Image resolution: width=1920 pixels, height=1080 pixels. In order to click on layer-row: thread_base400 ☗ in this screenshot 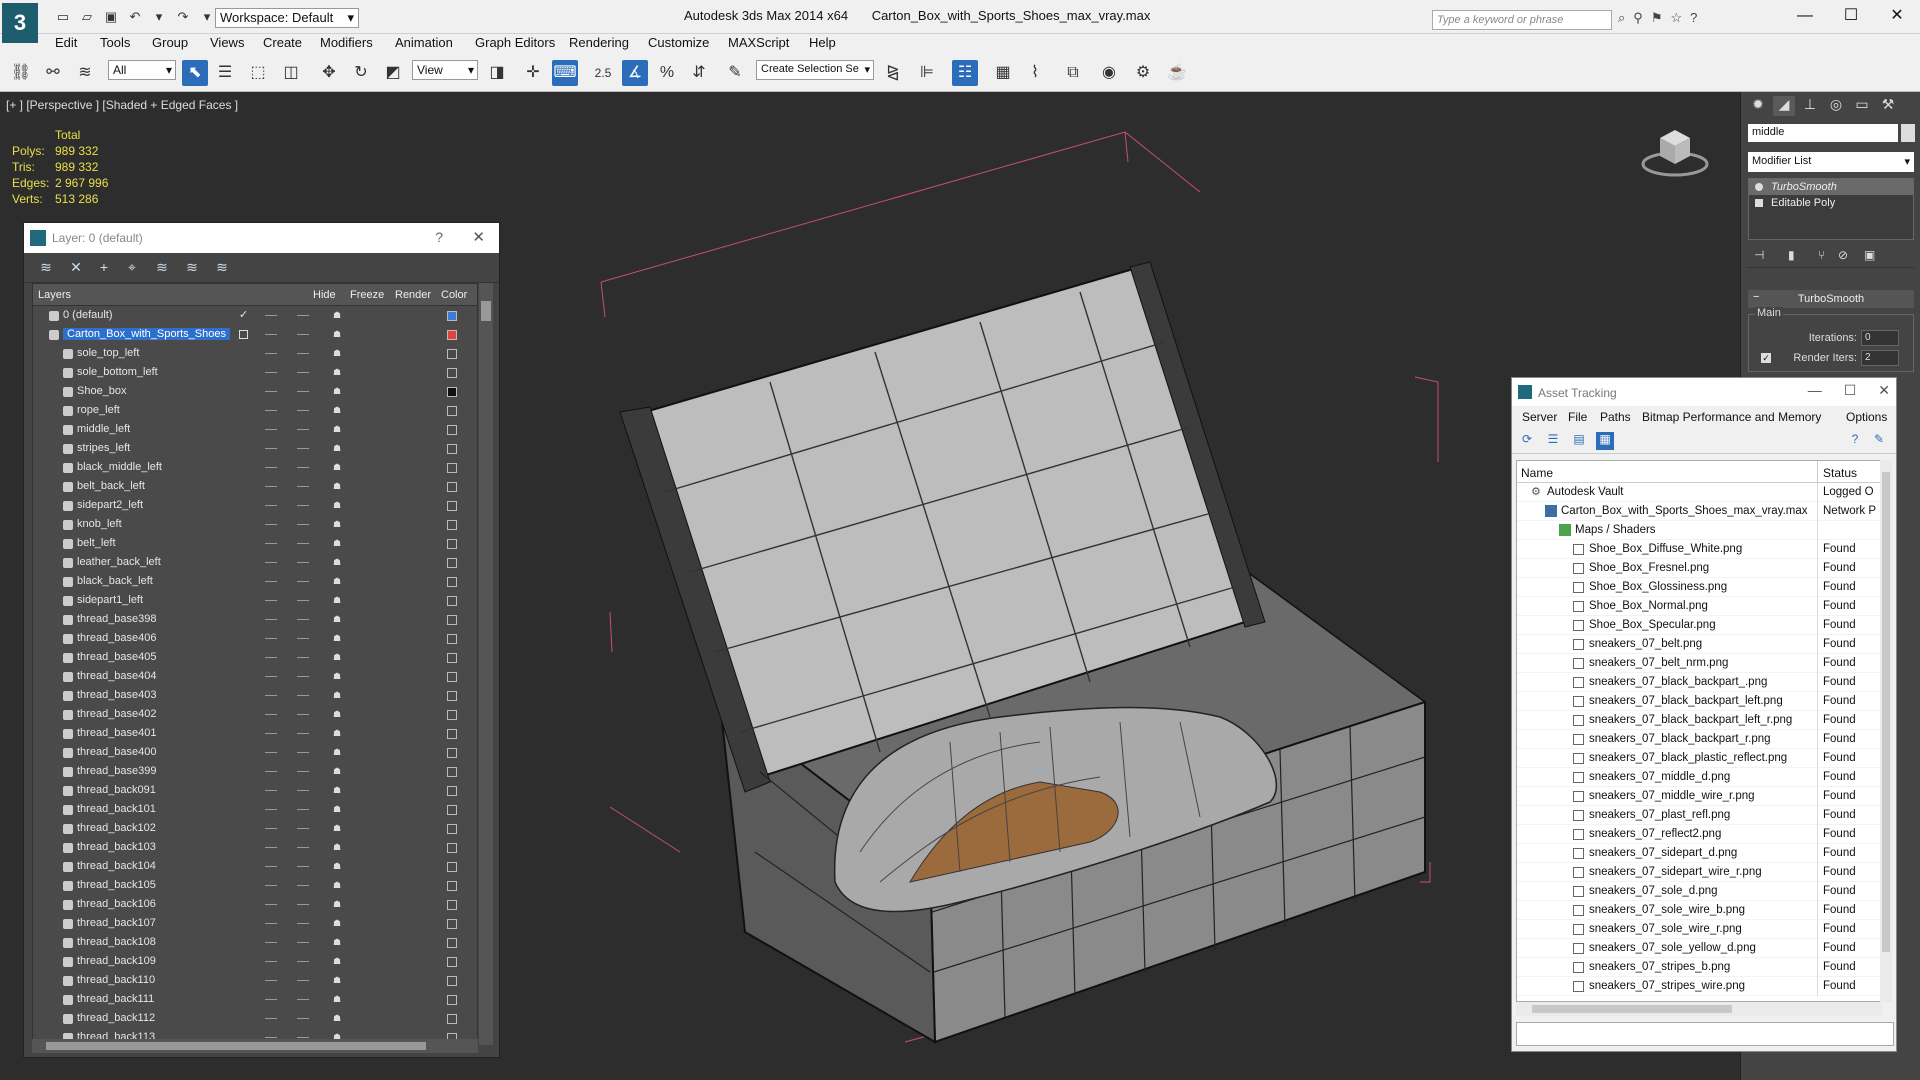, I will do `click(255, 752)`.